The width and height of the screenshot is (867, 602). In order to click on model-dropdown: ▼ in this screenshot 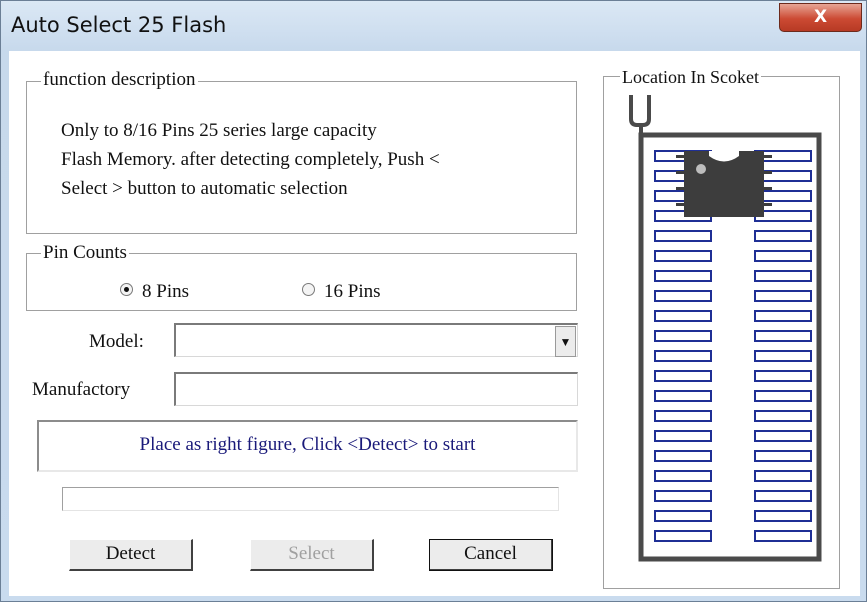, I will do `click(376, 340)`.